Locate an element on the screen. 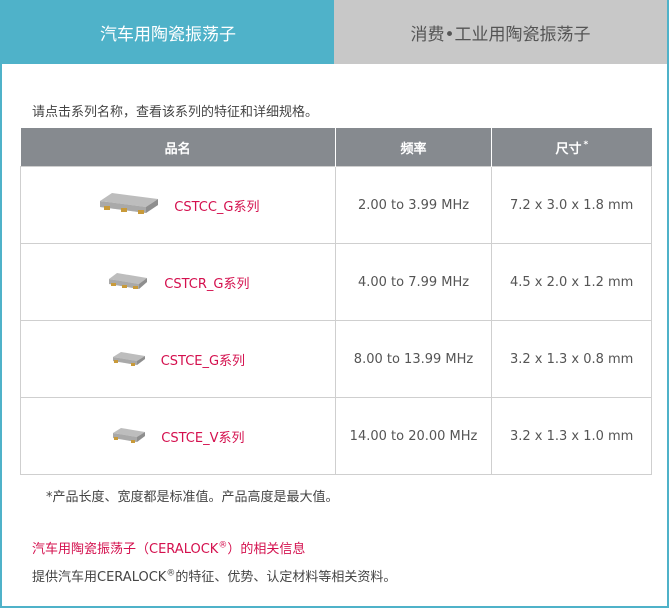  table-header-row: 品名 频率 尺寸 * is located at coordinates (336, 147).